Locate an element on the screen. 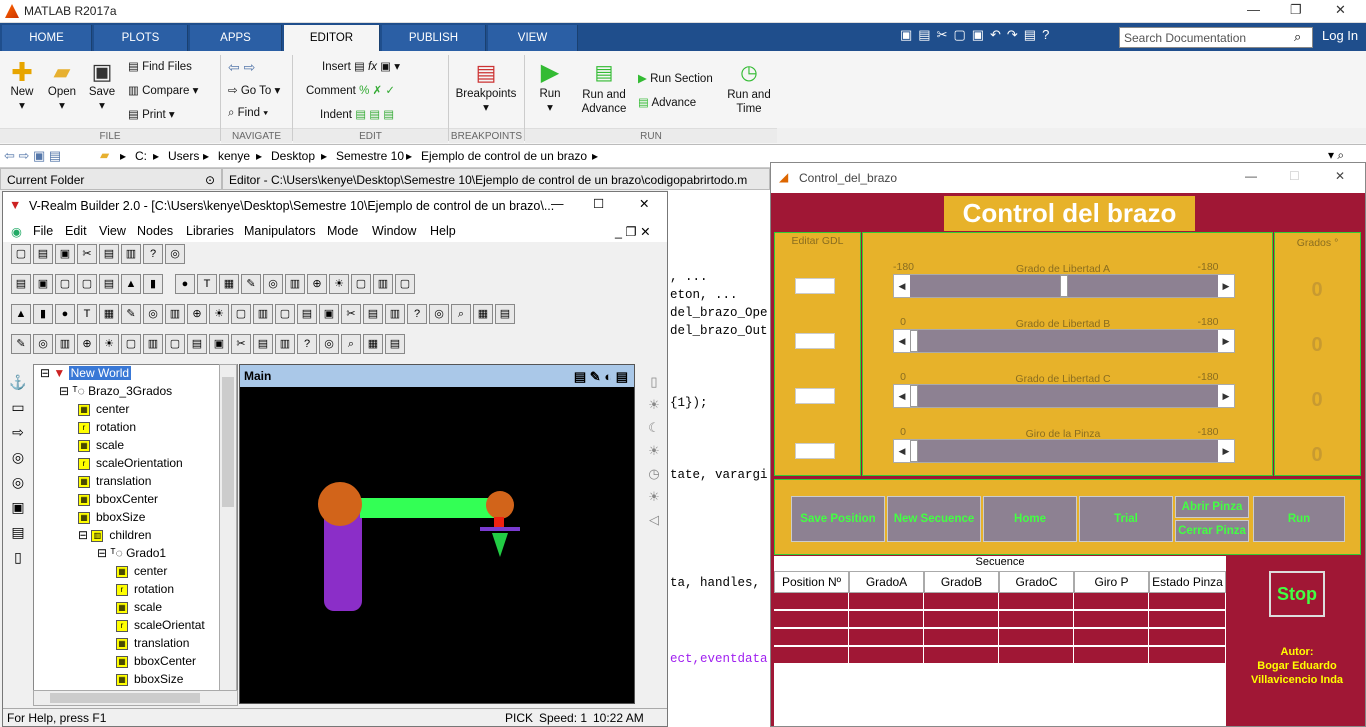 This screenshot has width=1366, height=727. close-icon: ✕ is located at coordinates (1340, 10).